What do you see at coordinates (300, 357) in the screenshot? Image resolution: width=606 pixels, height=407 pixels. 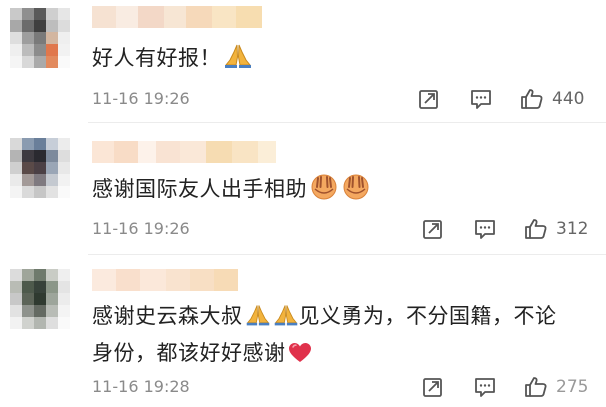 I see `heart-icon` at bounding box center [300, 357].